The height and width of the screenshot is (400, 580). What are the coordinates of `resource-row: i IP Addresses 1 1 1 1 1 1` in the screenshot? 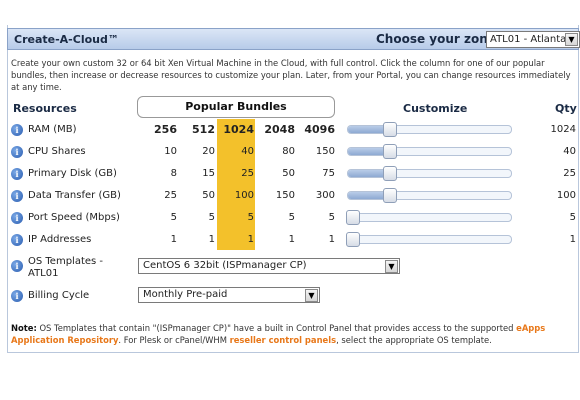 It's located at (290, 241).